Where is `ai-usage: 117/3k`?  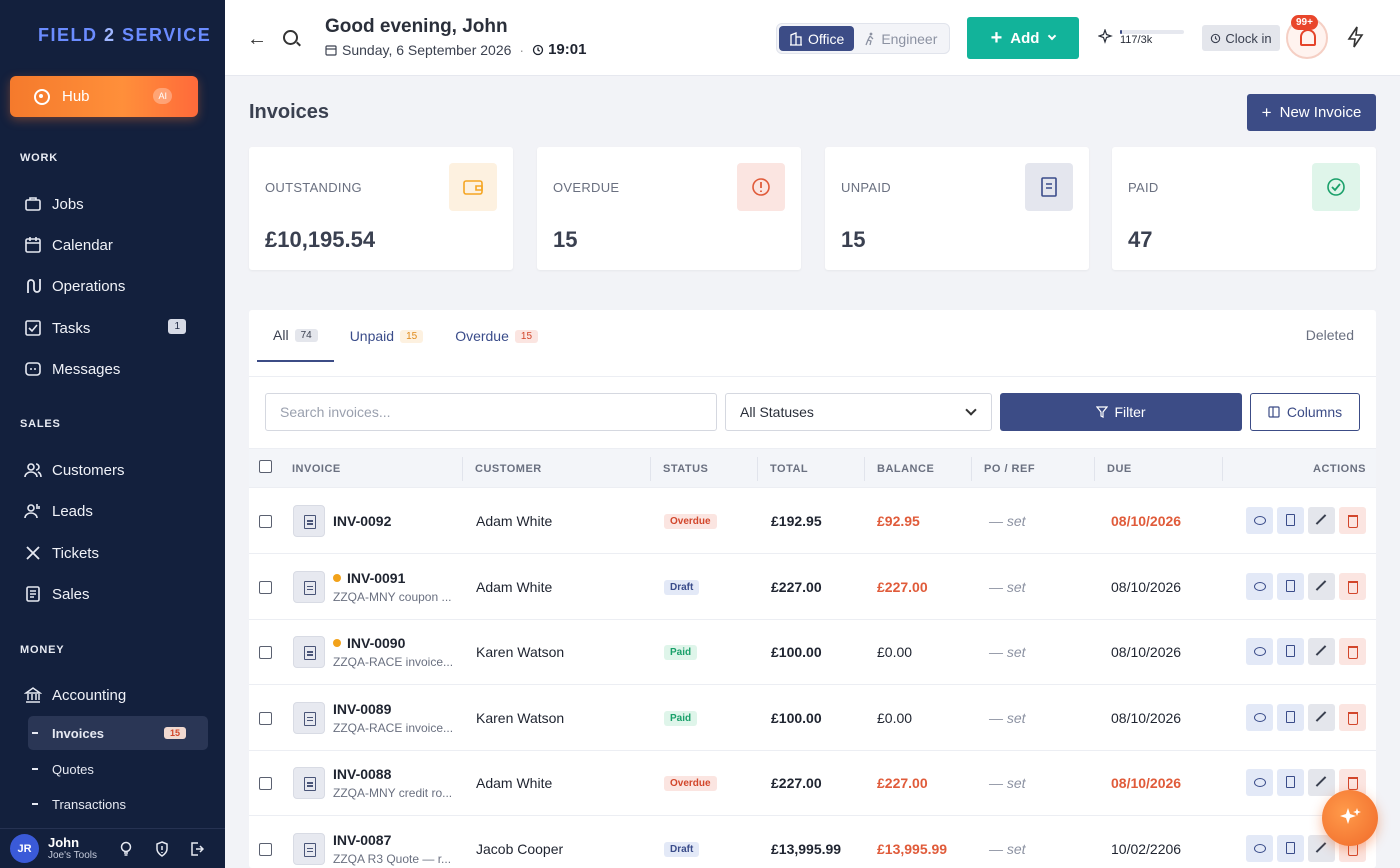 ai-usage: 117/3k is located at coordinates (1141, 37).